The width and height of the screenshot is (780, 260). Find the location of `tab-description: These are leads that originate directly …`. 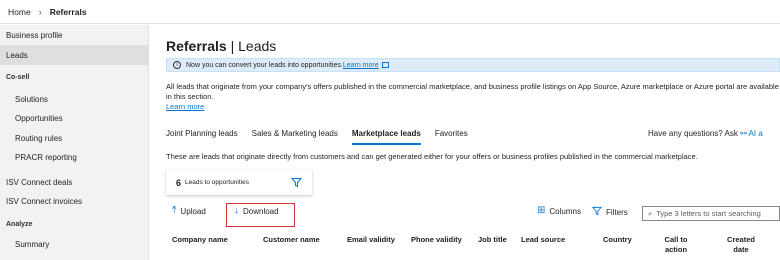

tab-description: These are leads that originate directly … is located at coordinates (432, 156).